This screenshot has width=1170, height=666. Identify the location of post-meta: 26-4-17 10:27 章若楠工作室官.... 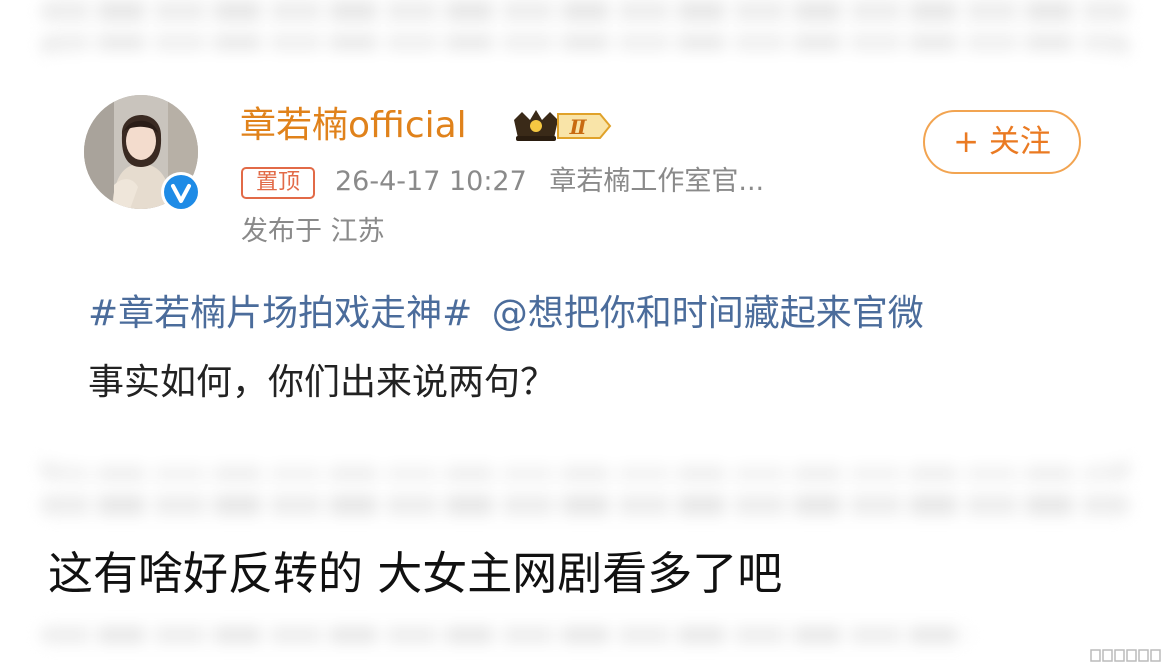
(549, 182).